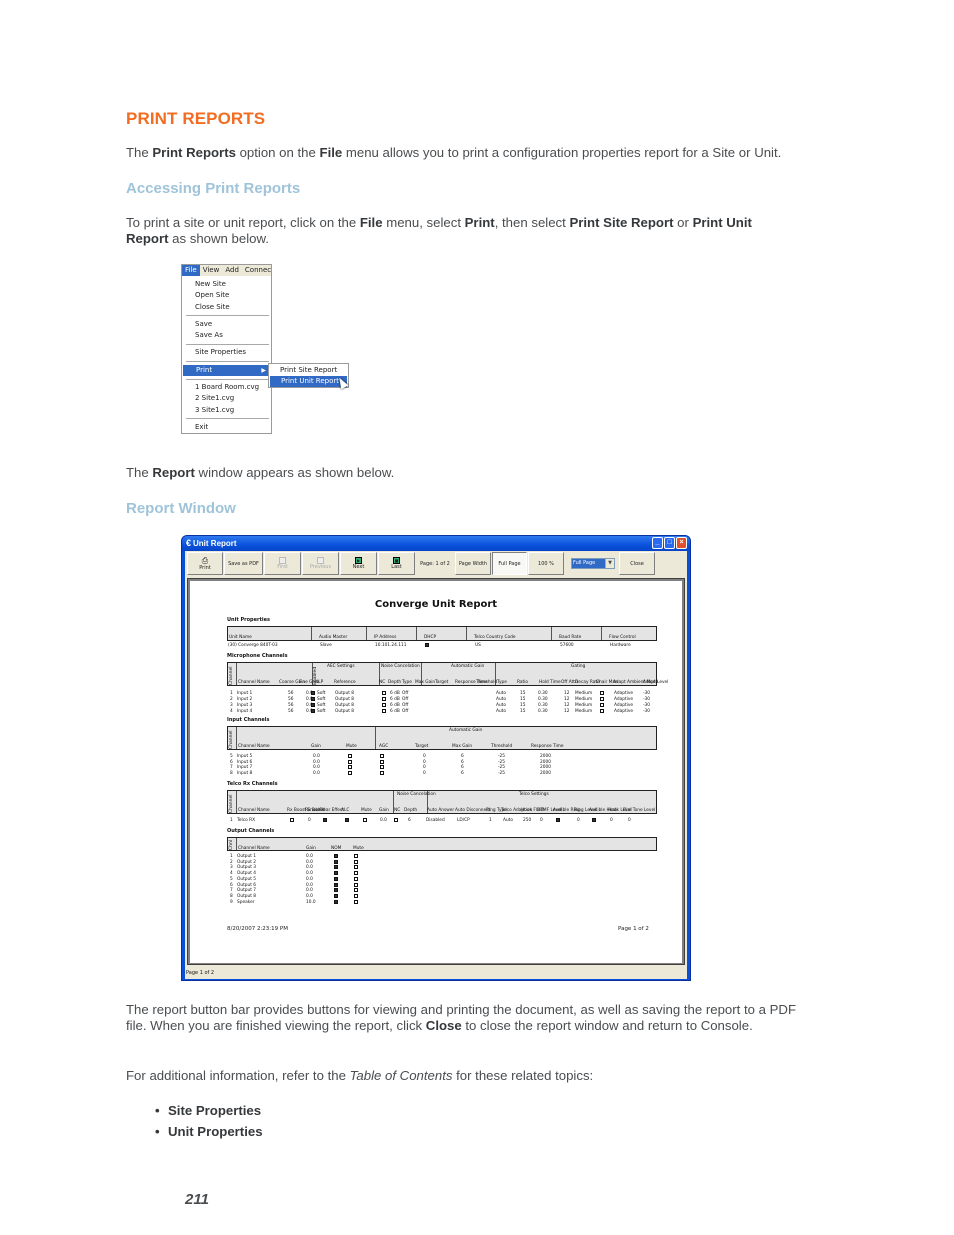 The width and height of the screenshot is (954, 1235). Describe the element at coordinates (532, 222) in the screenshot. I see `text: , then select` at that location.